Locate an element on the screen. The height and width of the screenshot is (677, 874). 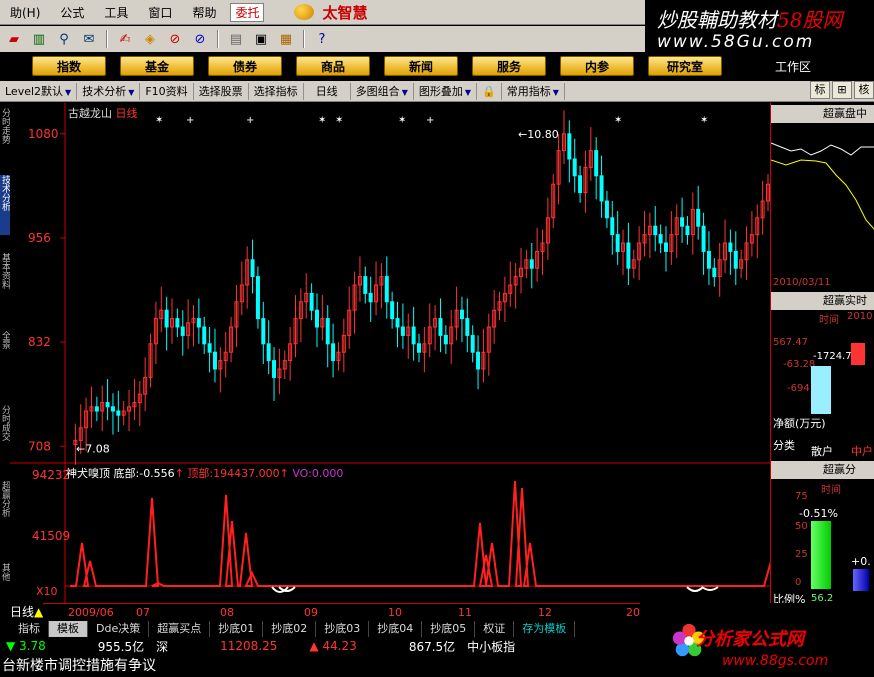
func-button-bond: 债券 is located at coordinates (245, 66).